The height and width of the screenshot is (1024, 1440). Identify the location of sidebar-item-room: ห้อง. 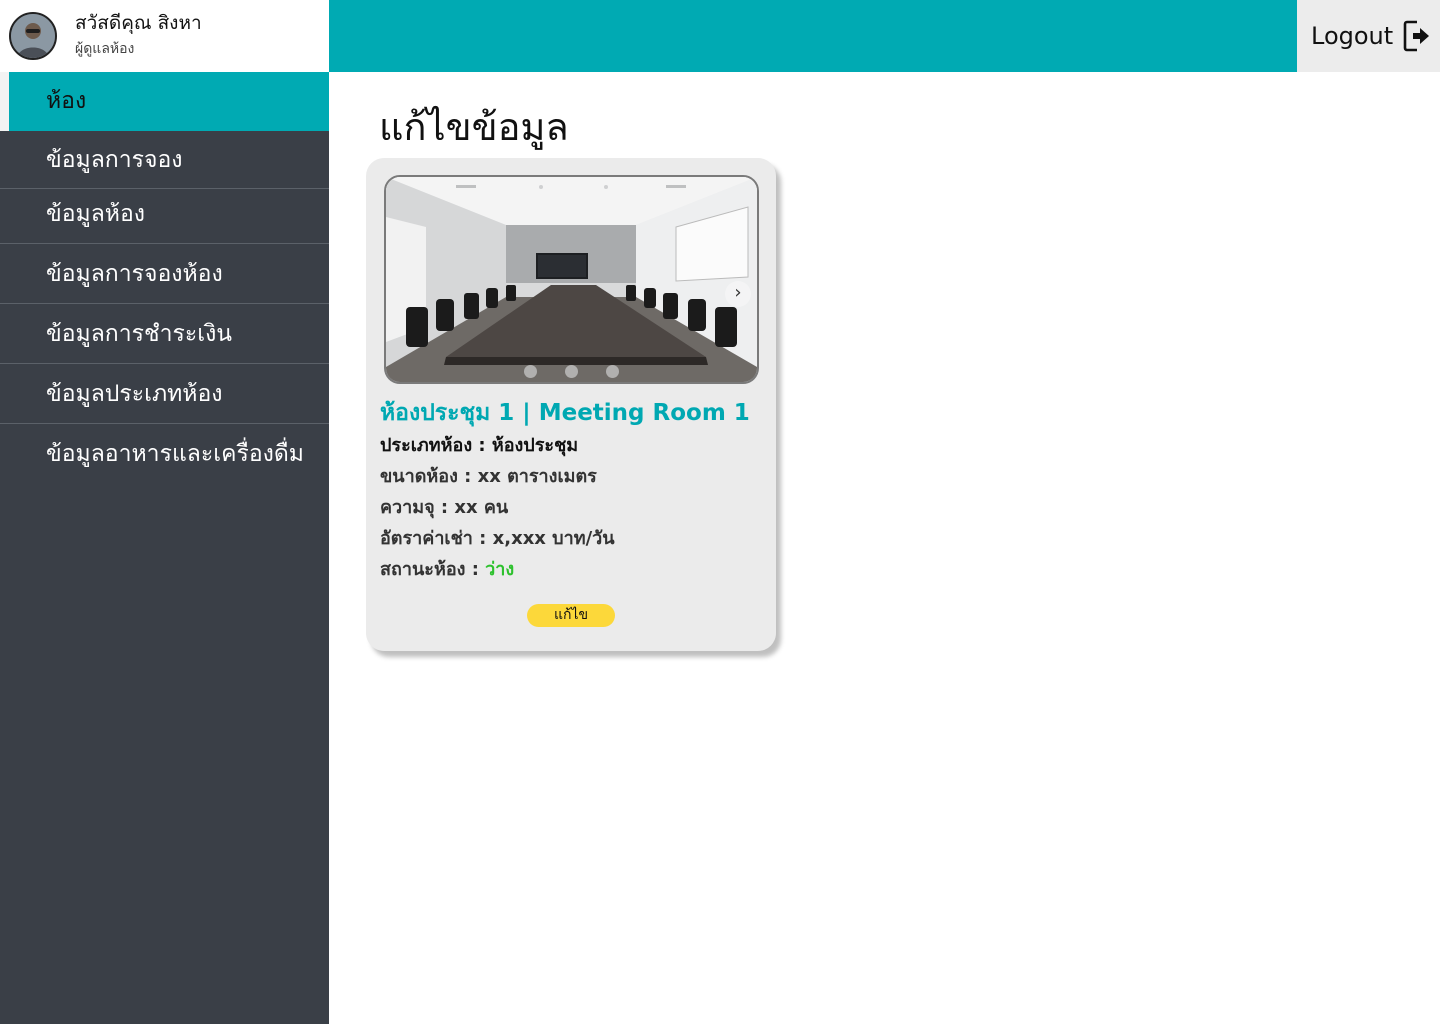
(164, 101).